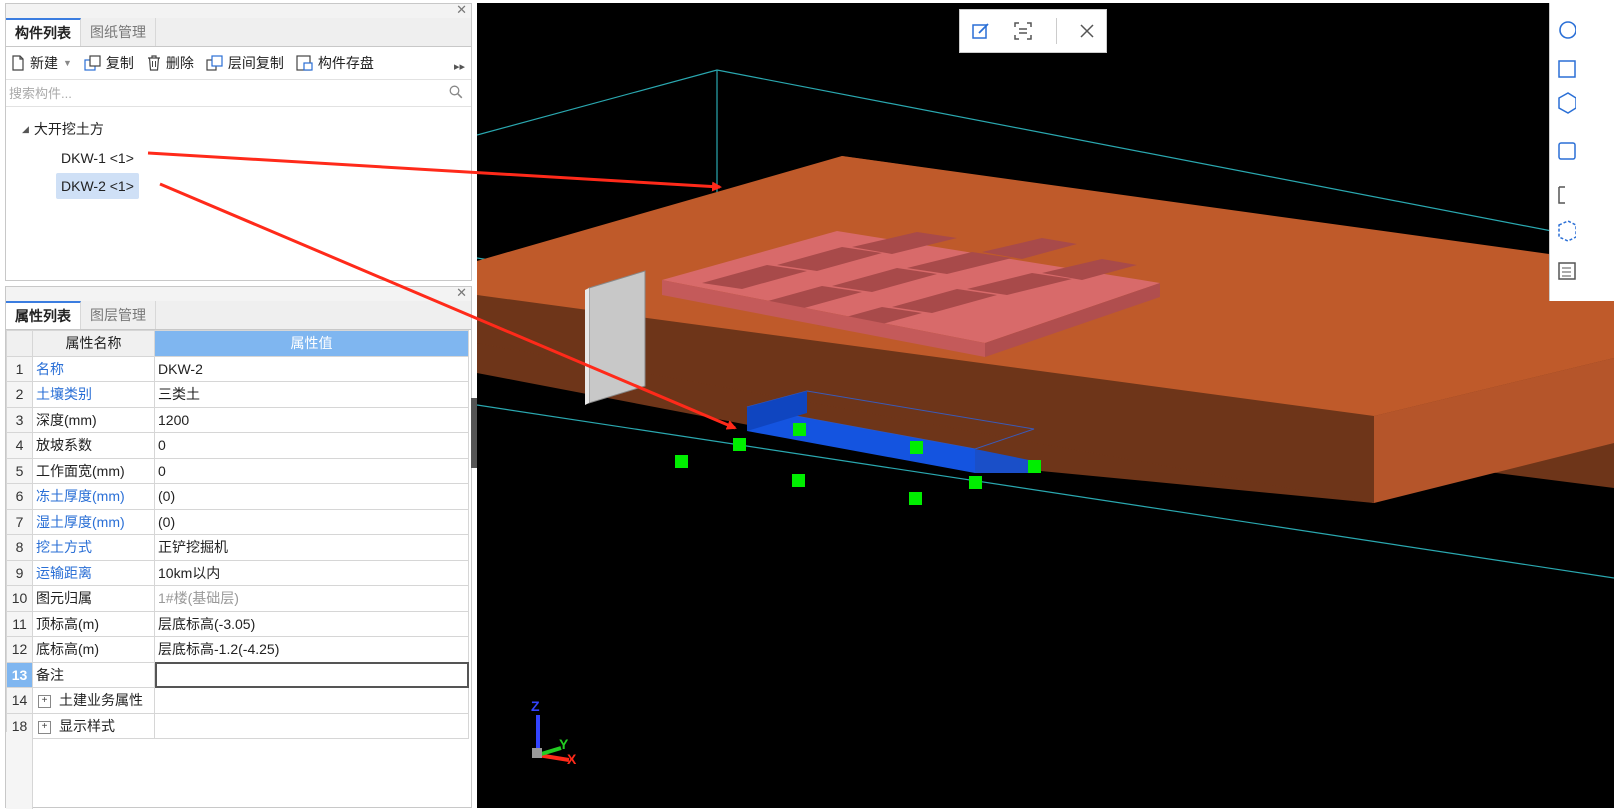 The image size is (1614, 809). I want to click on table-row: 9 运输距离 10km以内, so click(237, 572).